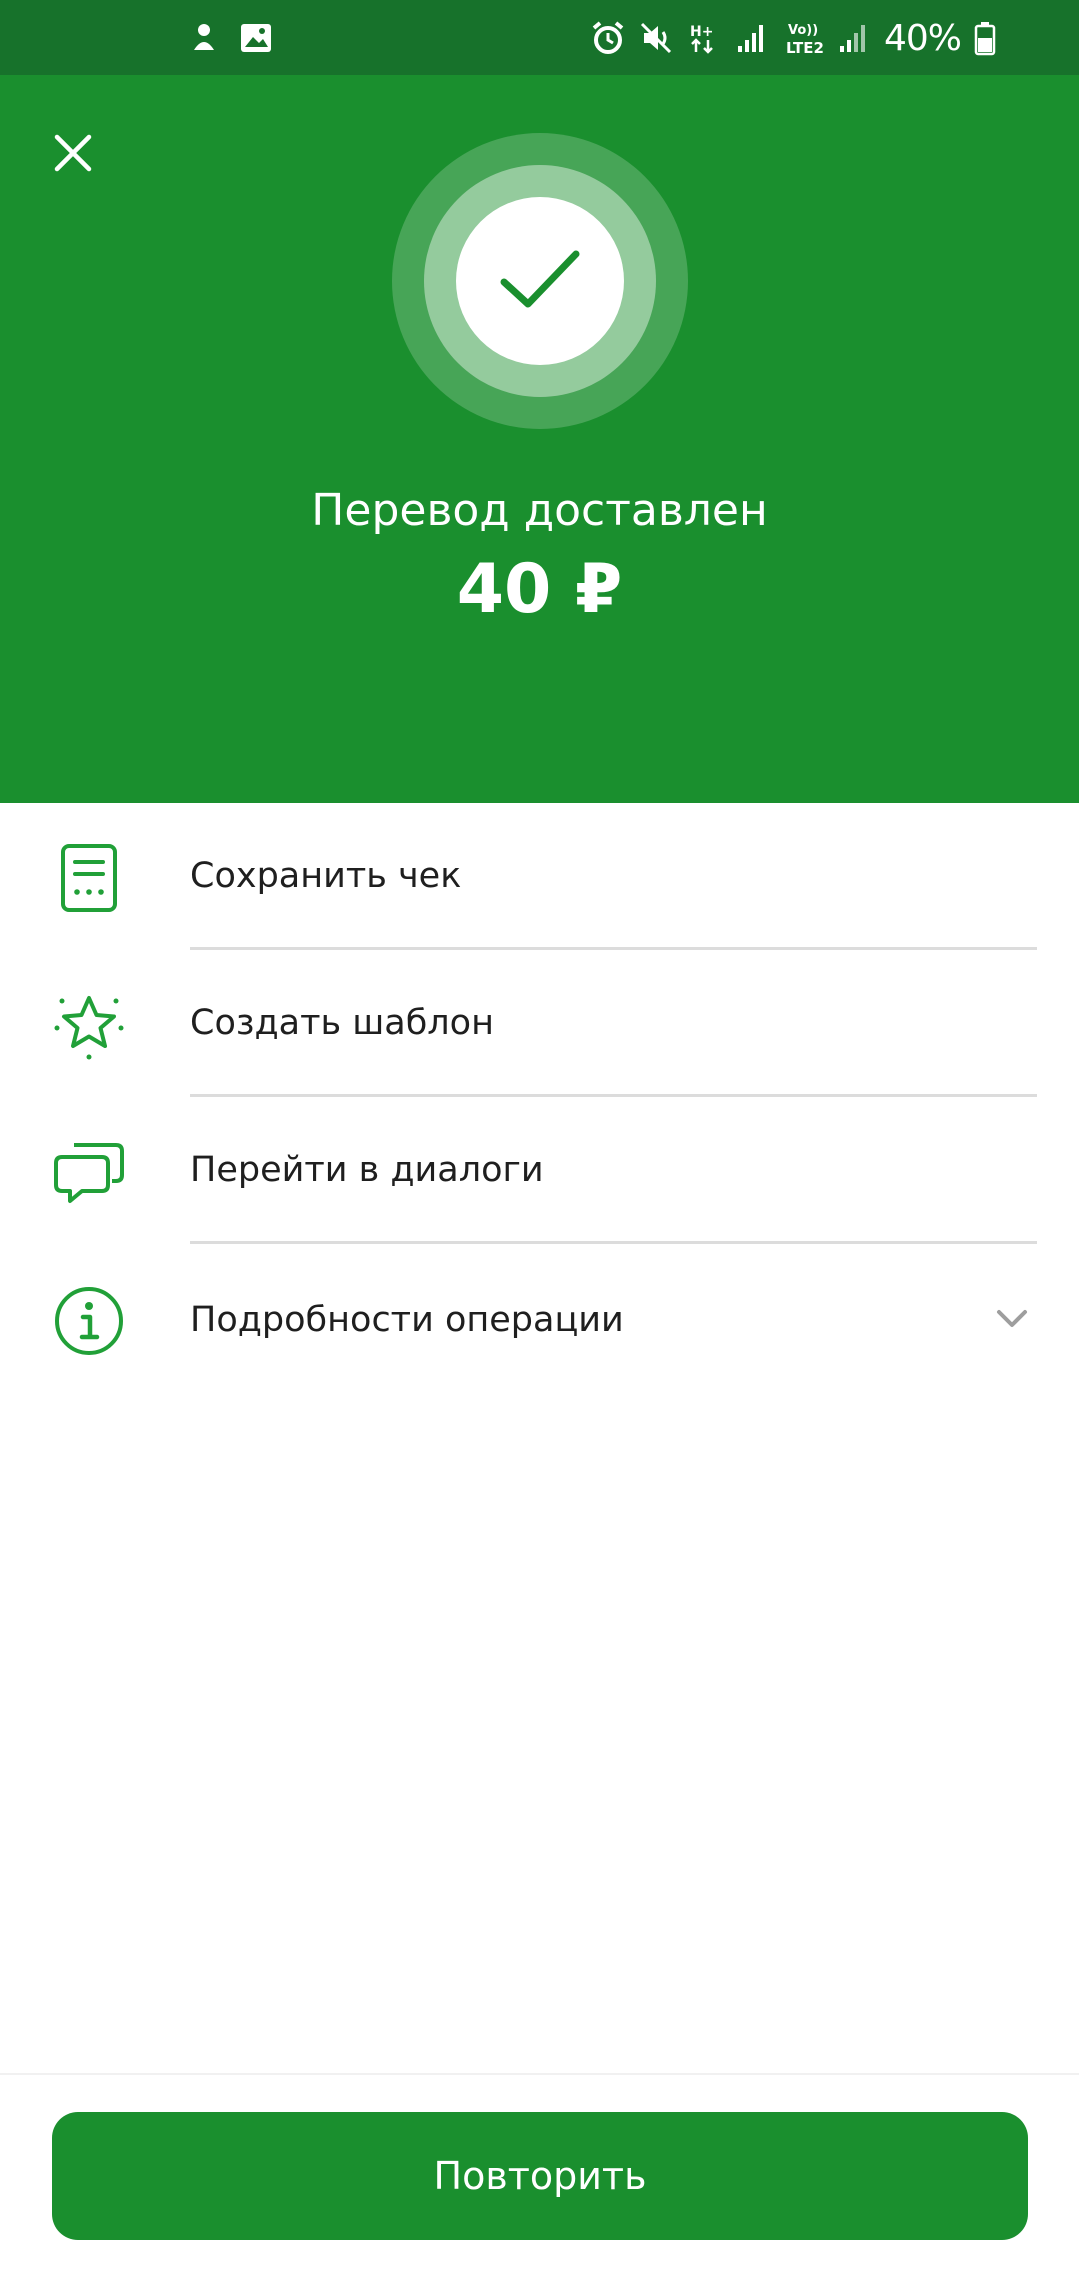 Image resolution: width=1079 pixels, height=2273 pixels. I want to click on mute-icon, so click(656, 38).